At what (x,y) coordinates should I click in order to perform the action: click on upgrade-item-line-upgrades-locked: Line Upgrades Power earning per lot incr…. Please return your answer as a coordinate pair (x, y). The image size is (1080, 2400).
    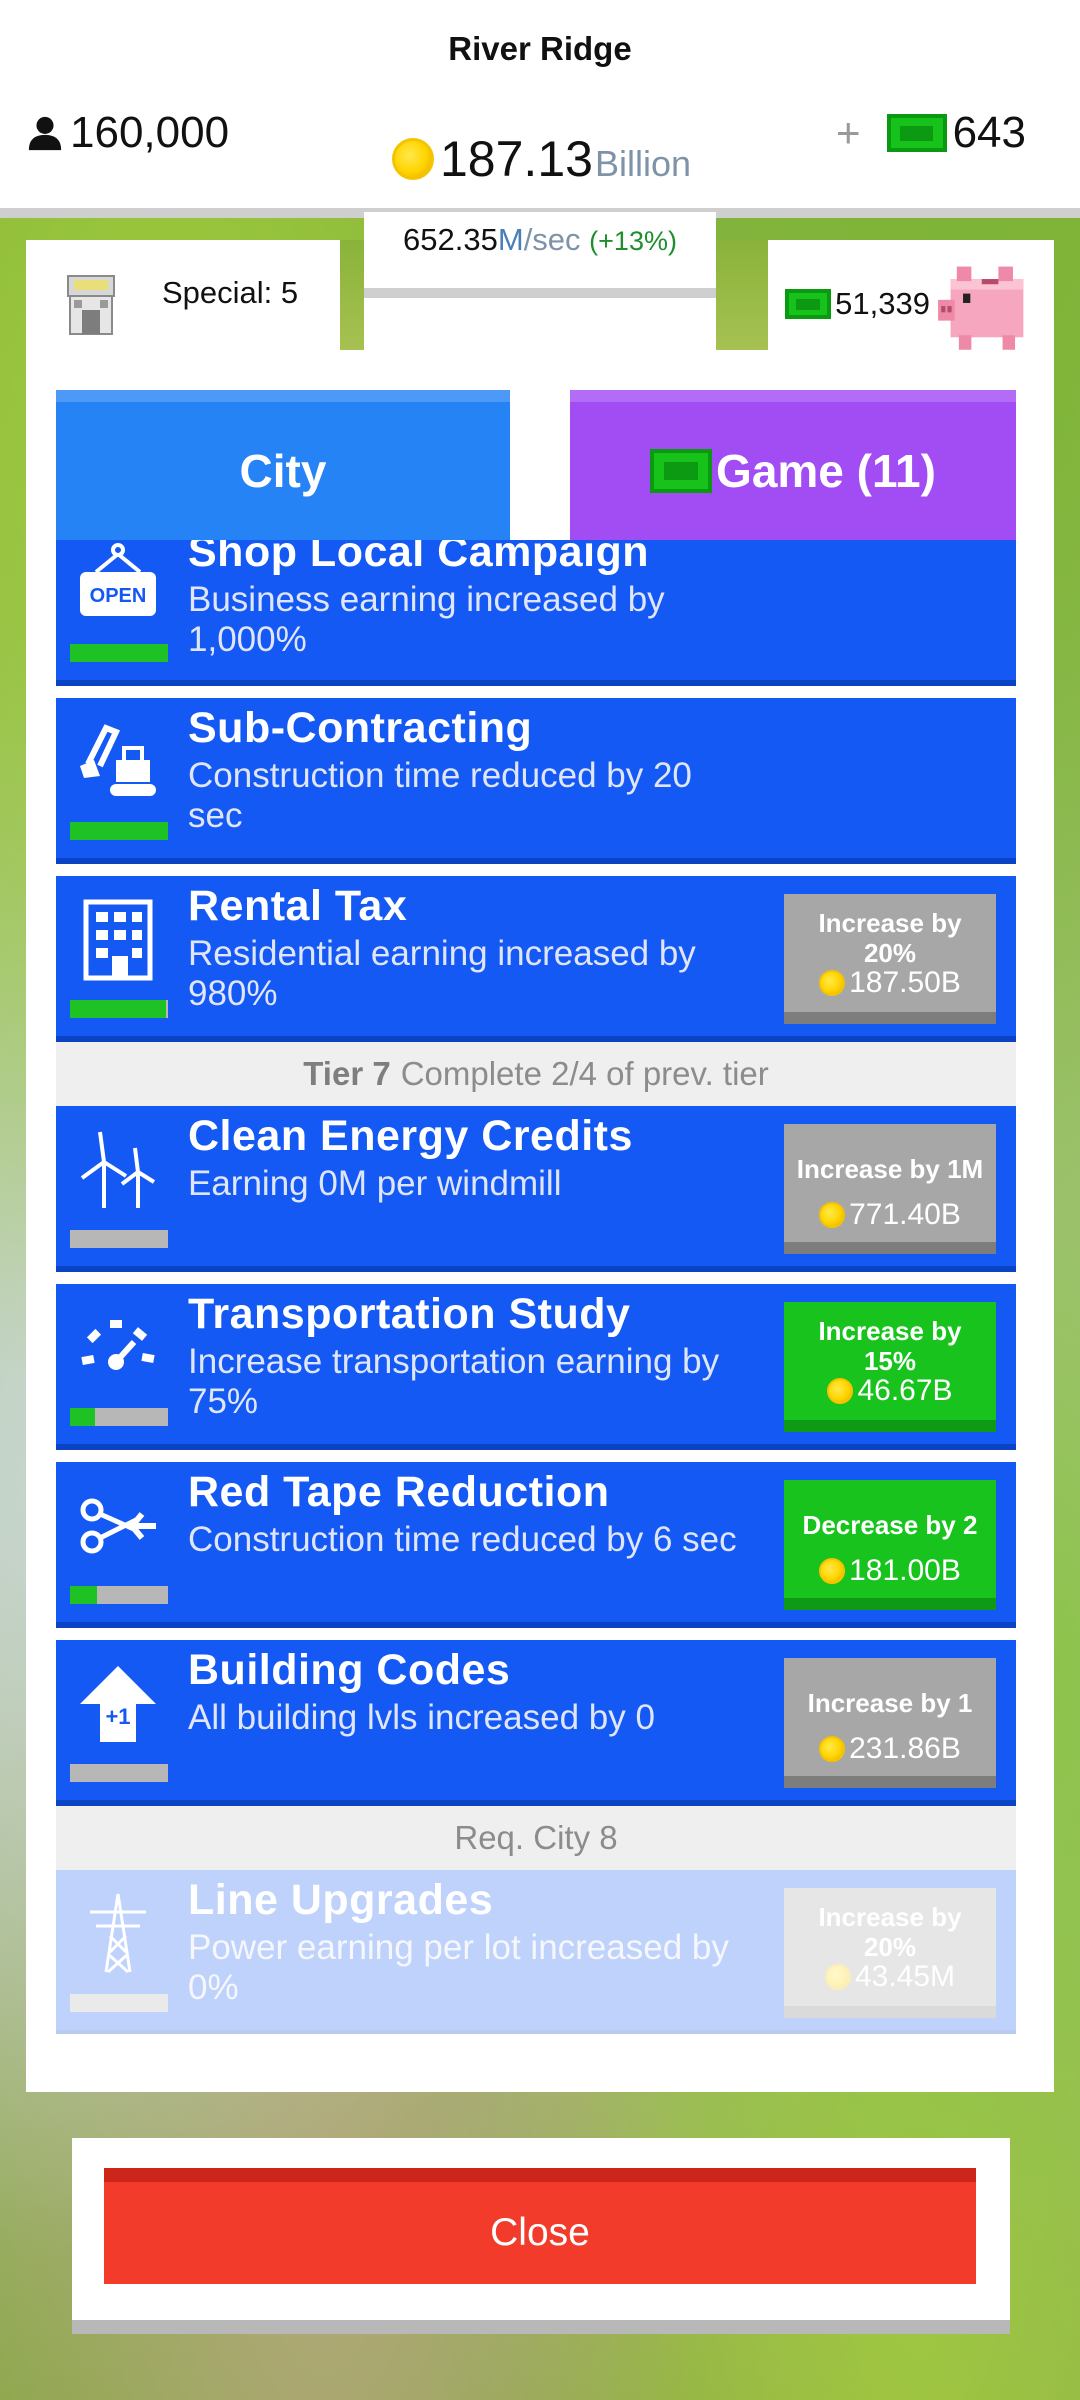
    Looking at the image, I should click on (536, 1952).